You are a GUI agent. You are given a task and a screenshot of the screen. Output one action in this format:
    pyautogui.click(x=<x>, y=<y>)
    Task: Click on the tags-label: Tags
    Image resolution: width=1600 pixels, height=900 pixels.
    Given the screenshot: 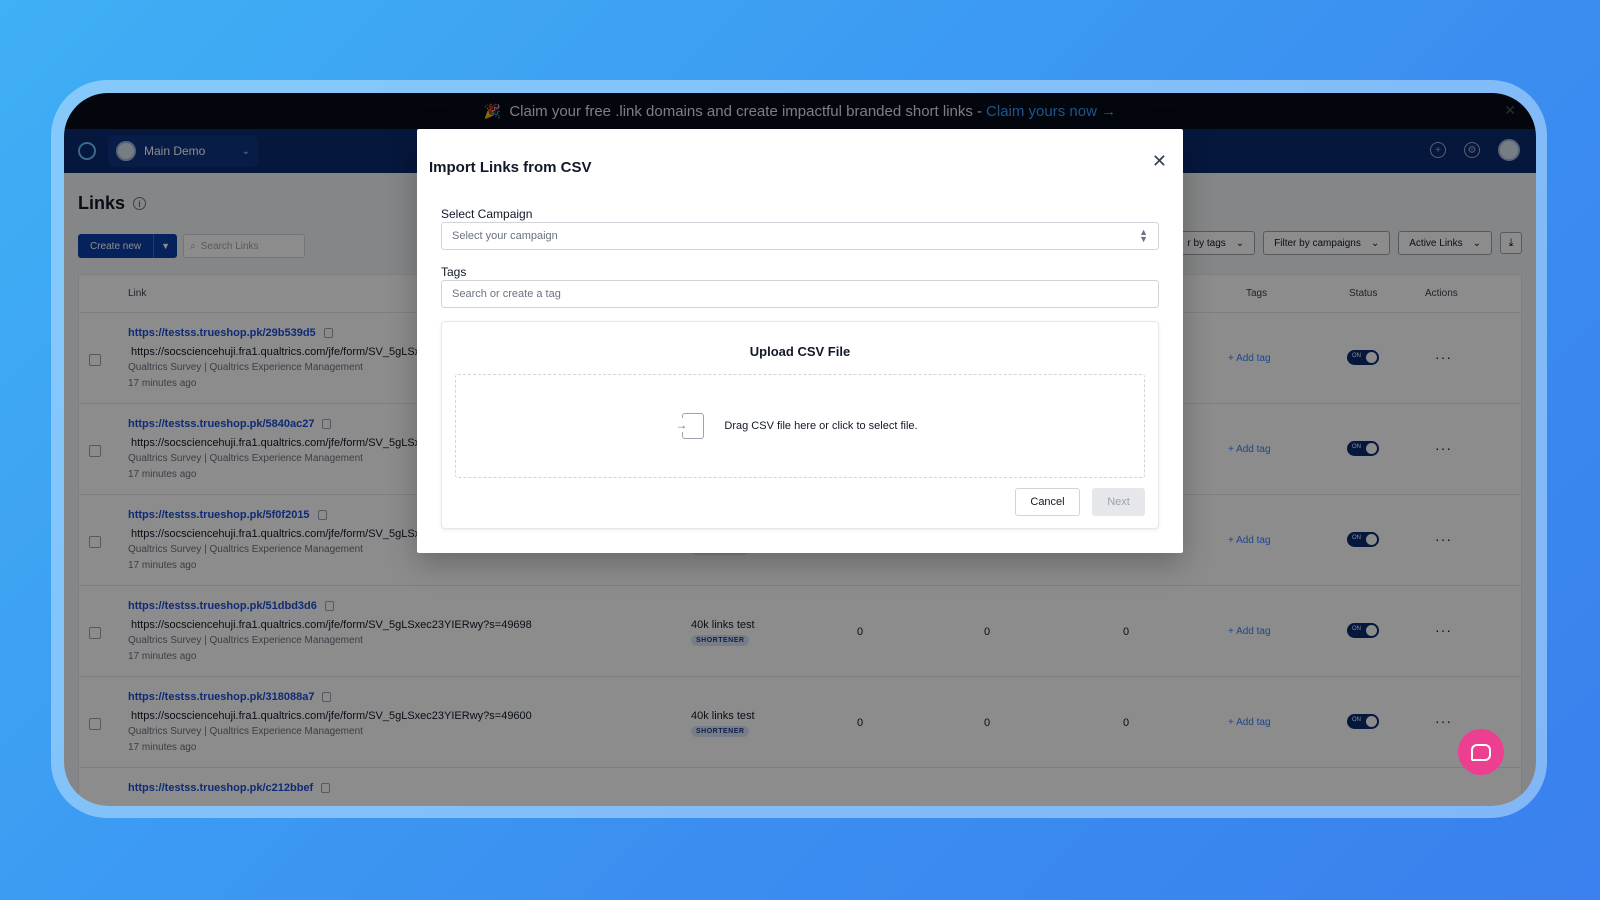 What is the action you would take?
    pyautogui.click(x=454, y=272)
    